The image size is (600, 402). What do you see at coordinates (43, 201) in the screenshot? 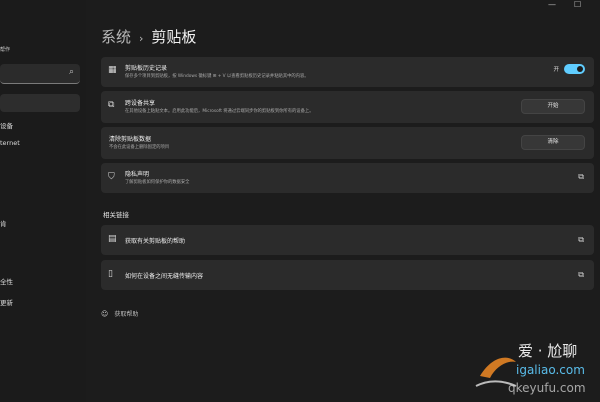
I see `sidebar: 帮作 ⌕ 设备 ternet 肯 全性 更新` at bounding box center [43, 201].